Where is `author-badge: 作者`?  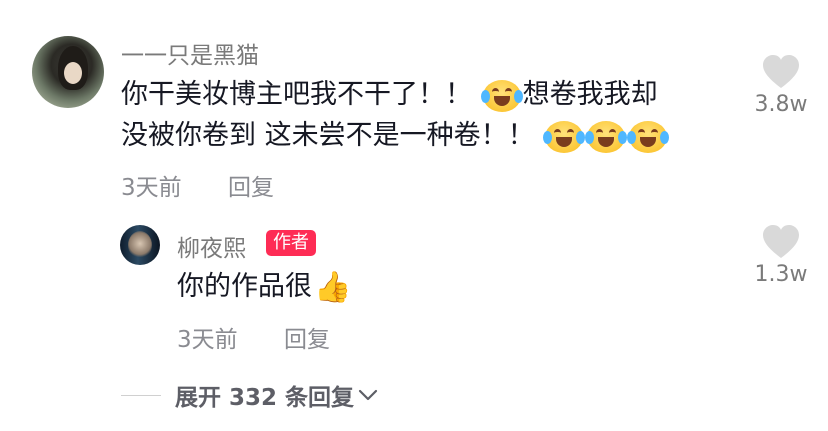 author-badge: 作者 is located at coordinates (291, 243).